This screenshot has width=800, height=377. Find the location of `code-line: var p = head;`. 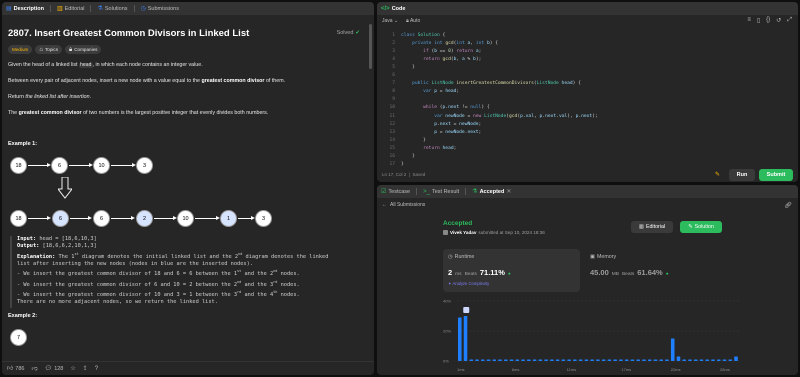

code-line: var p = head; is located at coordinates (430, 92).